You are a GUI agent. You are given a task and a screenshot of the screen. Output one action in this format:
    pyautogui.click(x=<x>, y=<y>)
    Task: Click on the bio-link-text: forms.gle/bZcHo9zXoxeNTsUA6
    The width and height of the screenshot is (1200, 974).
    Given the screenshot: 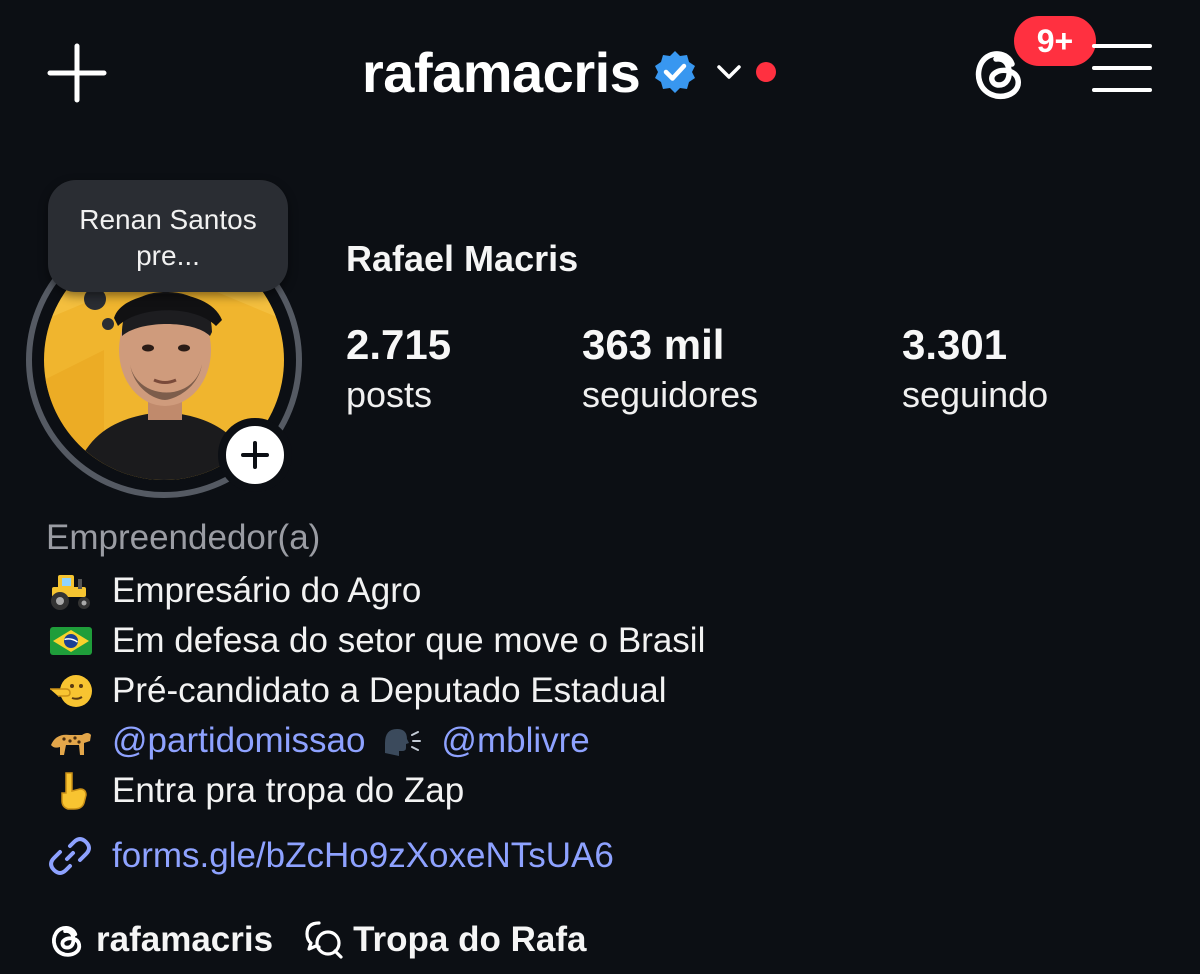 What is the action you would take?
    pyautogui.click(x=363, y=856)
    